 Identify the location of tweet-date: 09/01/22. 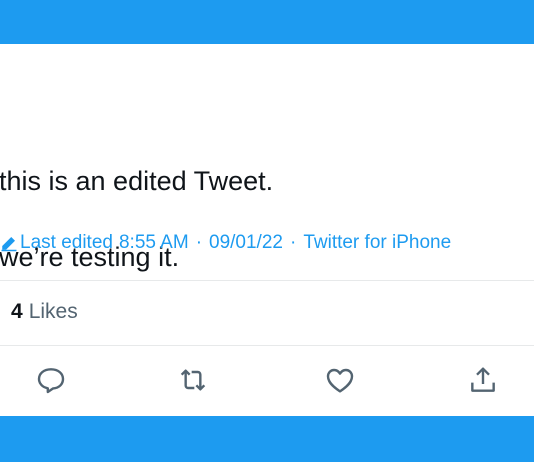
(246, 243).